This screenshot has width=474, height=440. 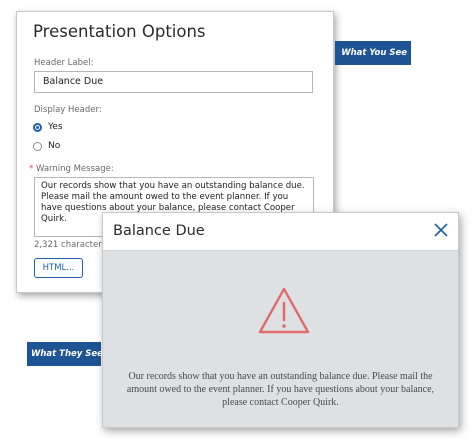 I want to click on warning-triangle-icon, so click(x=284, y=310).